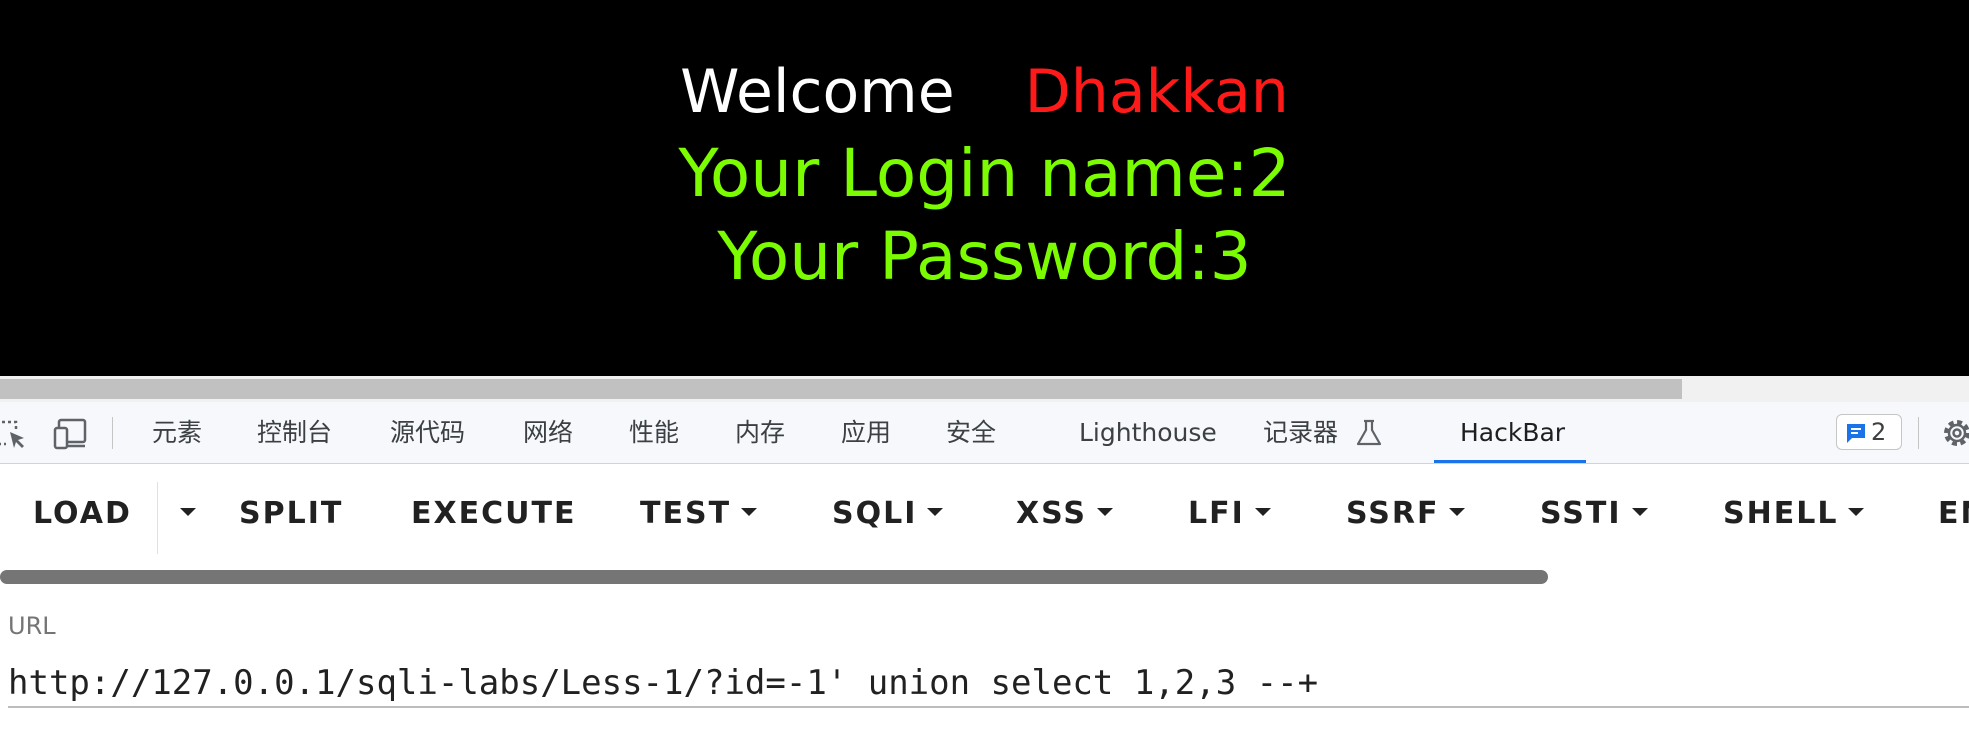 The image size is (1969, 745). I want to click on gear-icon, so click(1954, 433).